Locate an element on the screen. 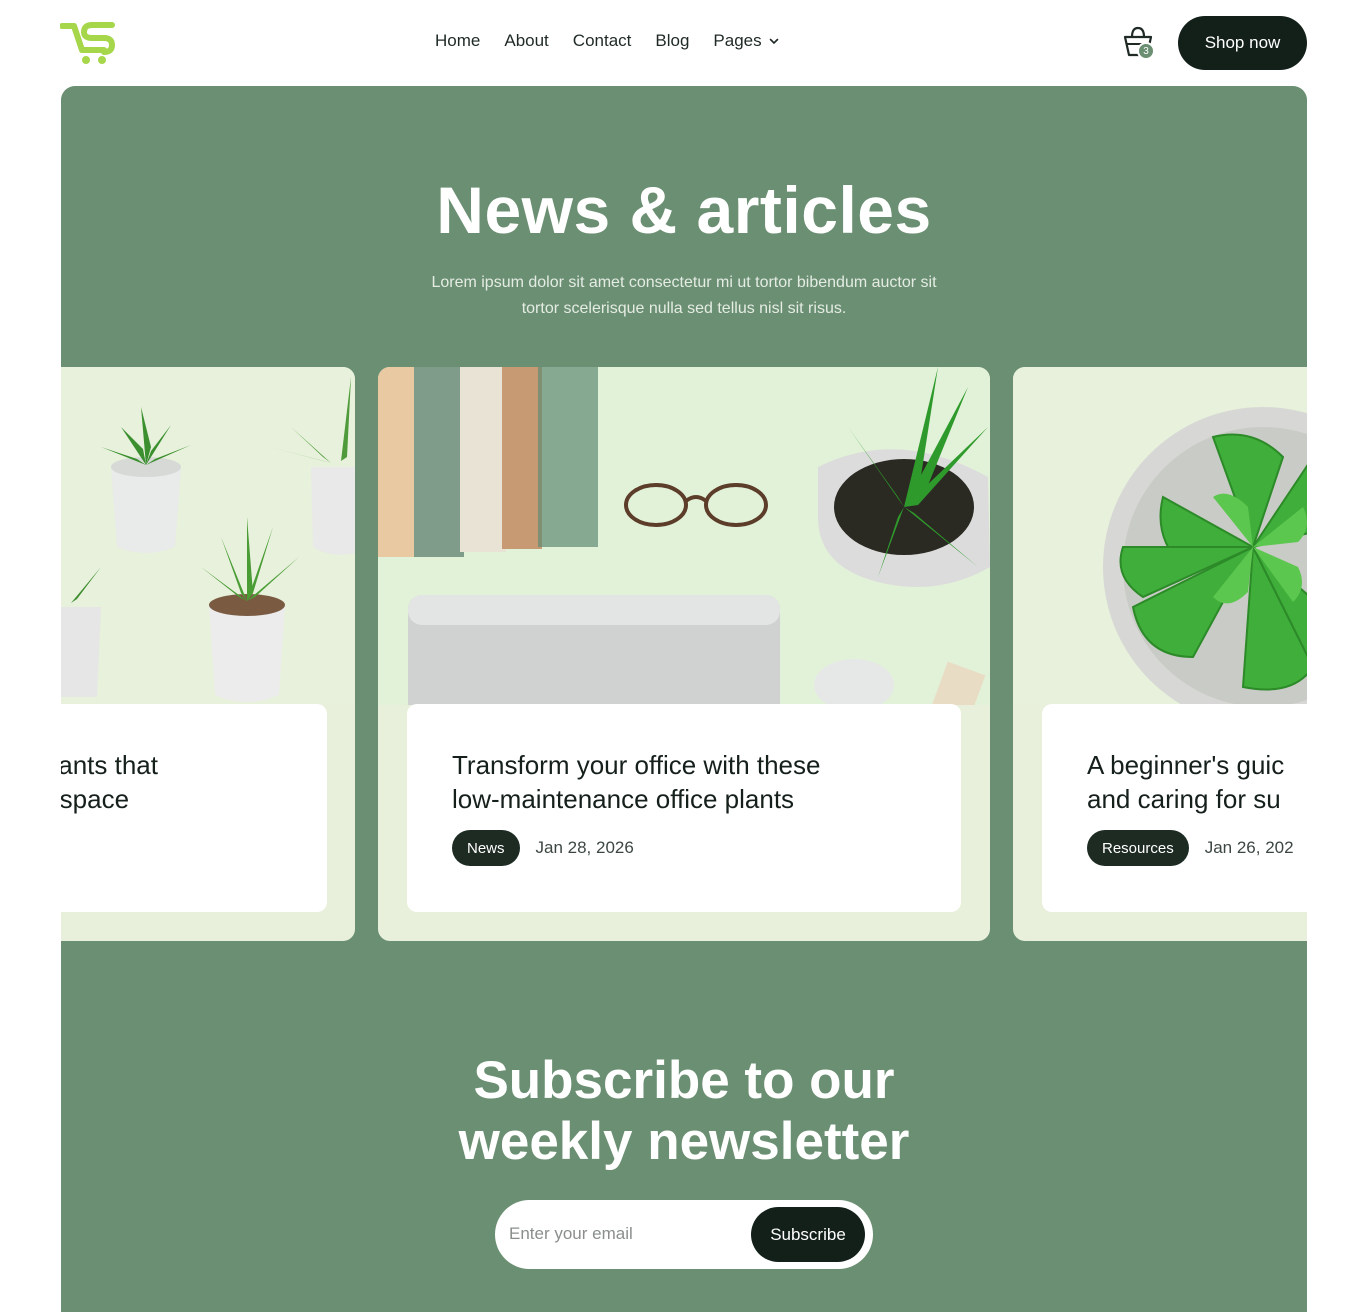 The image size is (1360, 1312). article-card-3-title: A beginner's guic and caring for su is located at coordinates (1185, 782).